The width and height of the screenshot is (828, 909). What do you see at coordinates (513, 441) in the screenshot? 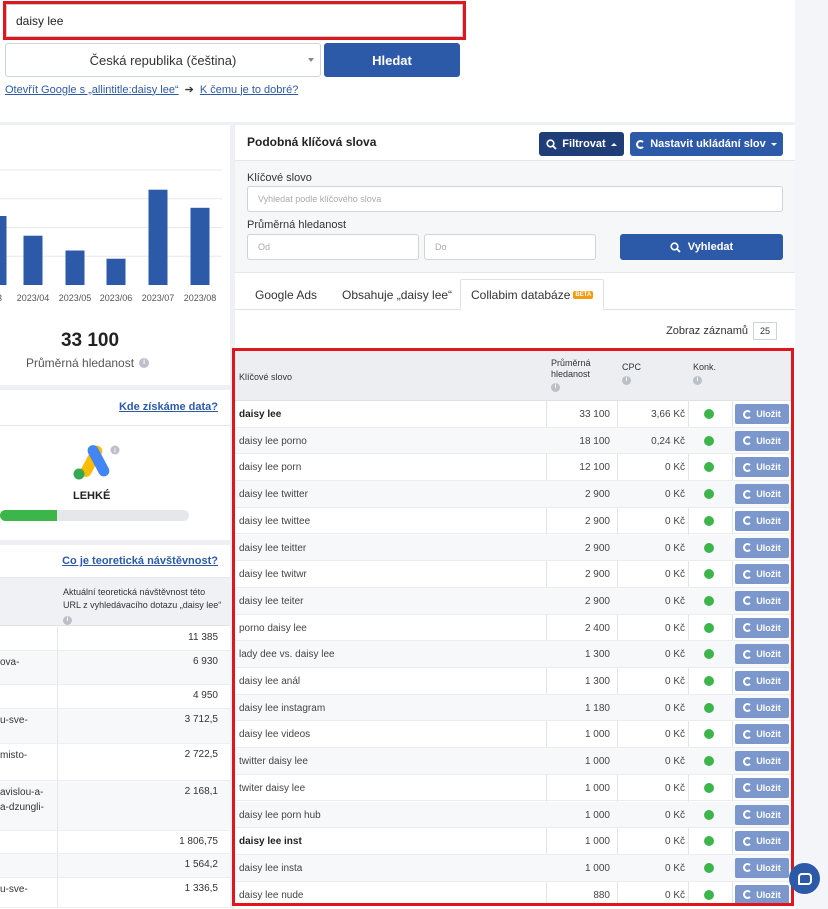
I see `table-row: daisy lee porno 18 100 0,24 Kč Uložit` at bounding box center [513, 441].